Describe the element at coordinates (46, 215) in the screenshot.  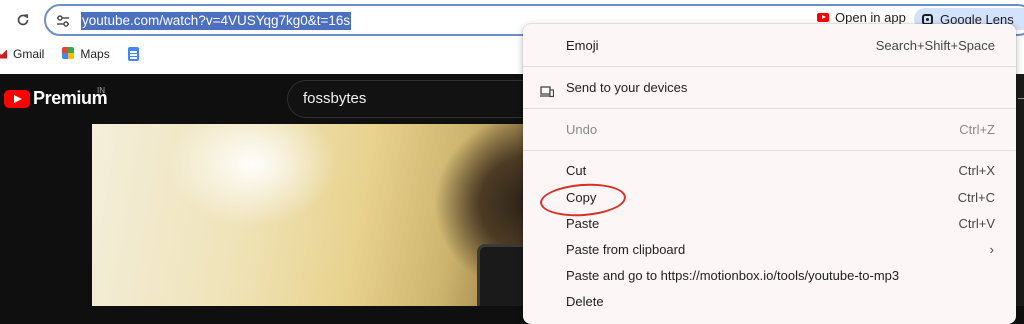
I see `youtube-sidebar` at that location.